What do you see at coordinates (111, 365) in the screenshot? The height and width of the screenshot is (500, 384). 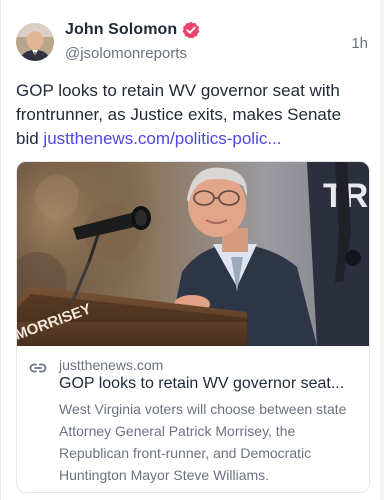 I see `link-domain: justthenews.com` at bounding box center [111, 365].